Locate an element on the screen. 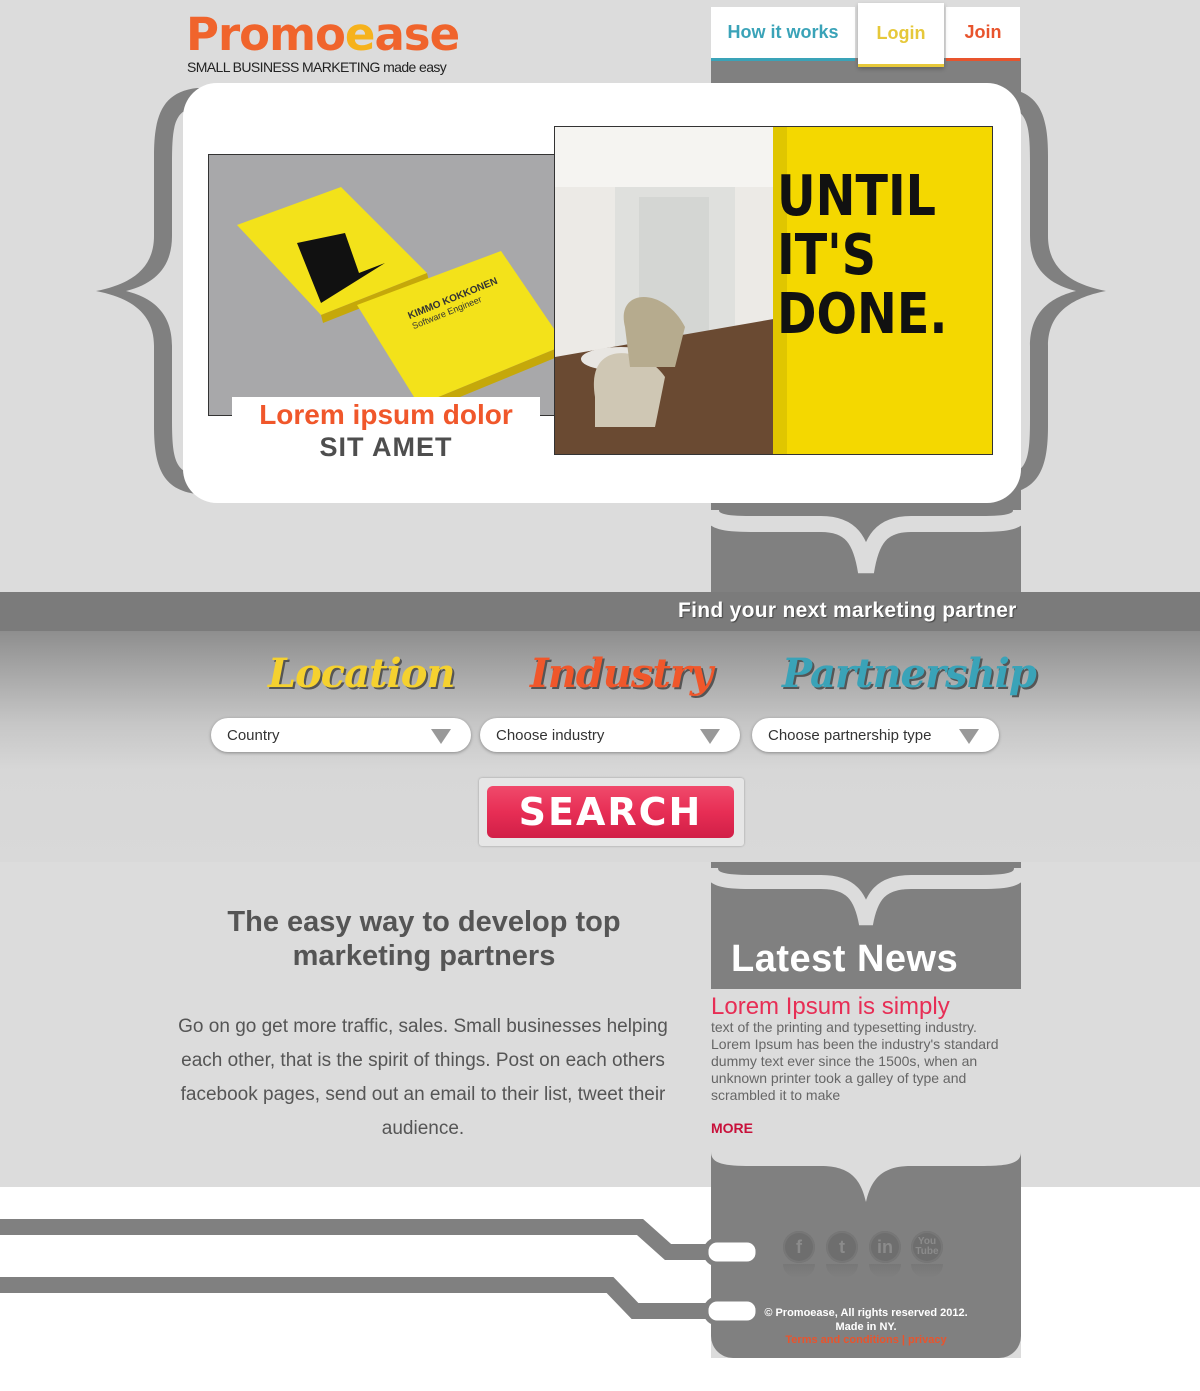 The image size is (1200, 1391). search-button: SEARCH is located at coordinates (610, 812).